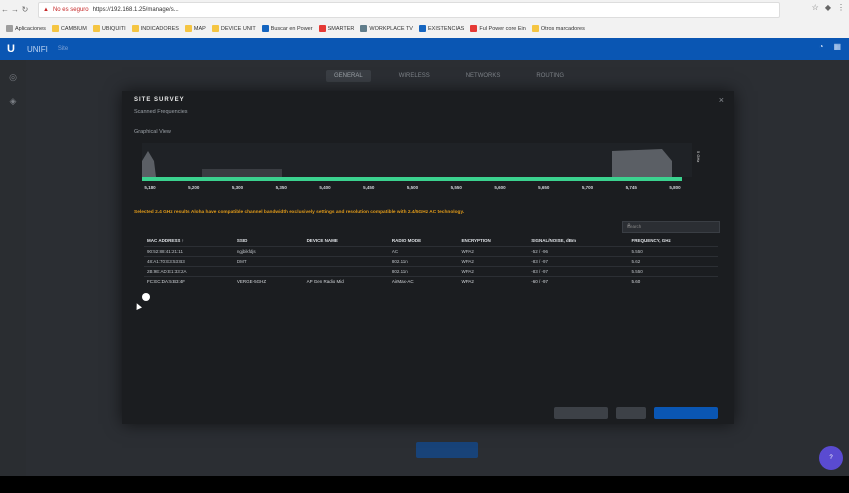  I want to click on table-cell: 90:52:88:41:21:11, so click(189, 251).